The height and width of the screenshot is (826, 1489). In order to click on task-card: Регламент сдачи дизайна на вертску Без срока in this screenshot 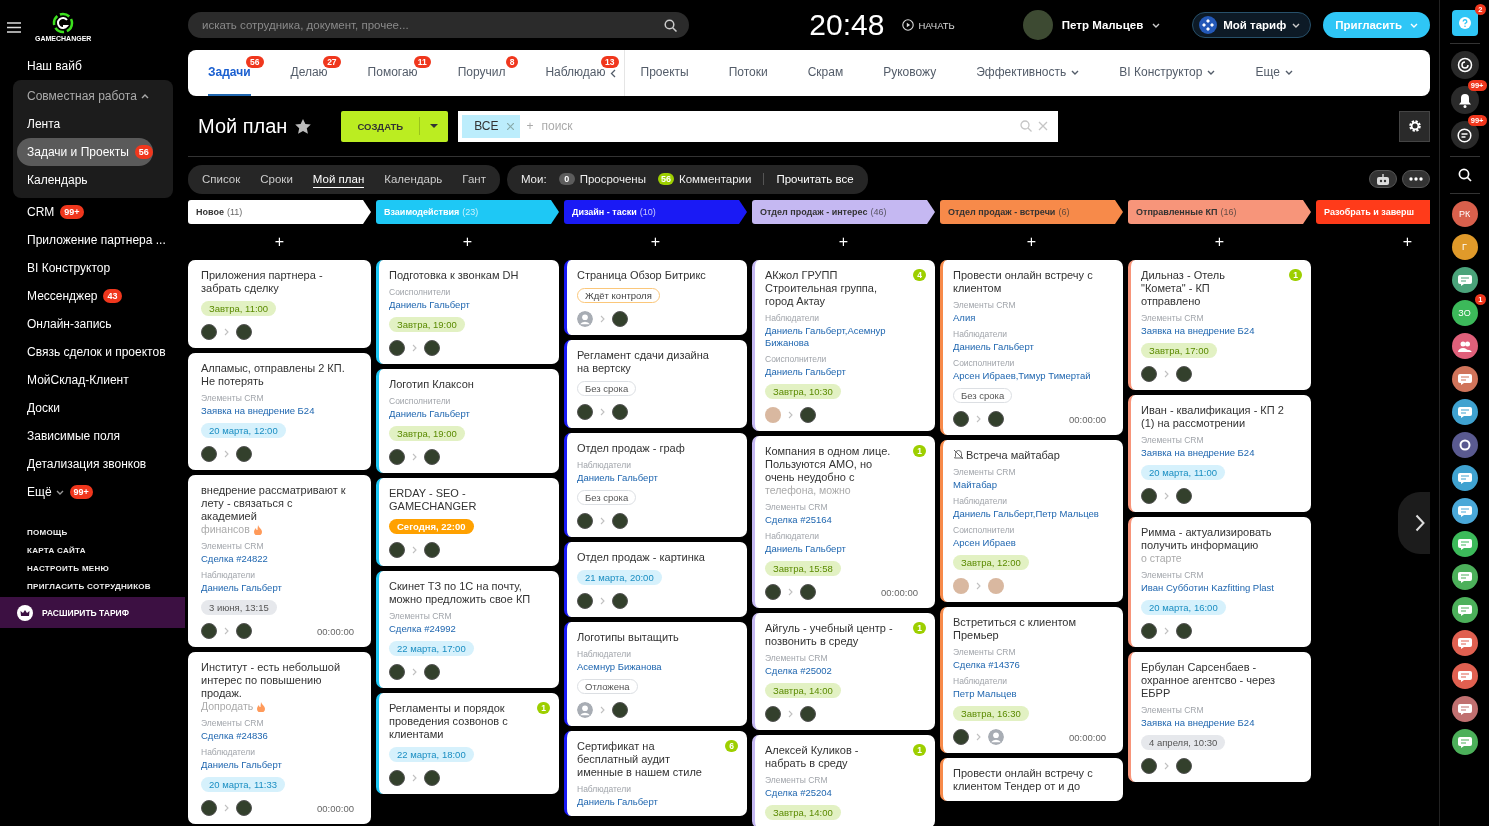, I will do `click(655, 384)`.